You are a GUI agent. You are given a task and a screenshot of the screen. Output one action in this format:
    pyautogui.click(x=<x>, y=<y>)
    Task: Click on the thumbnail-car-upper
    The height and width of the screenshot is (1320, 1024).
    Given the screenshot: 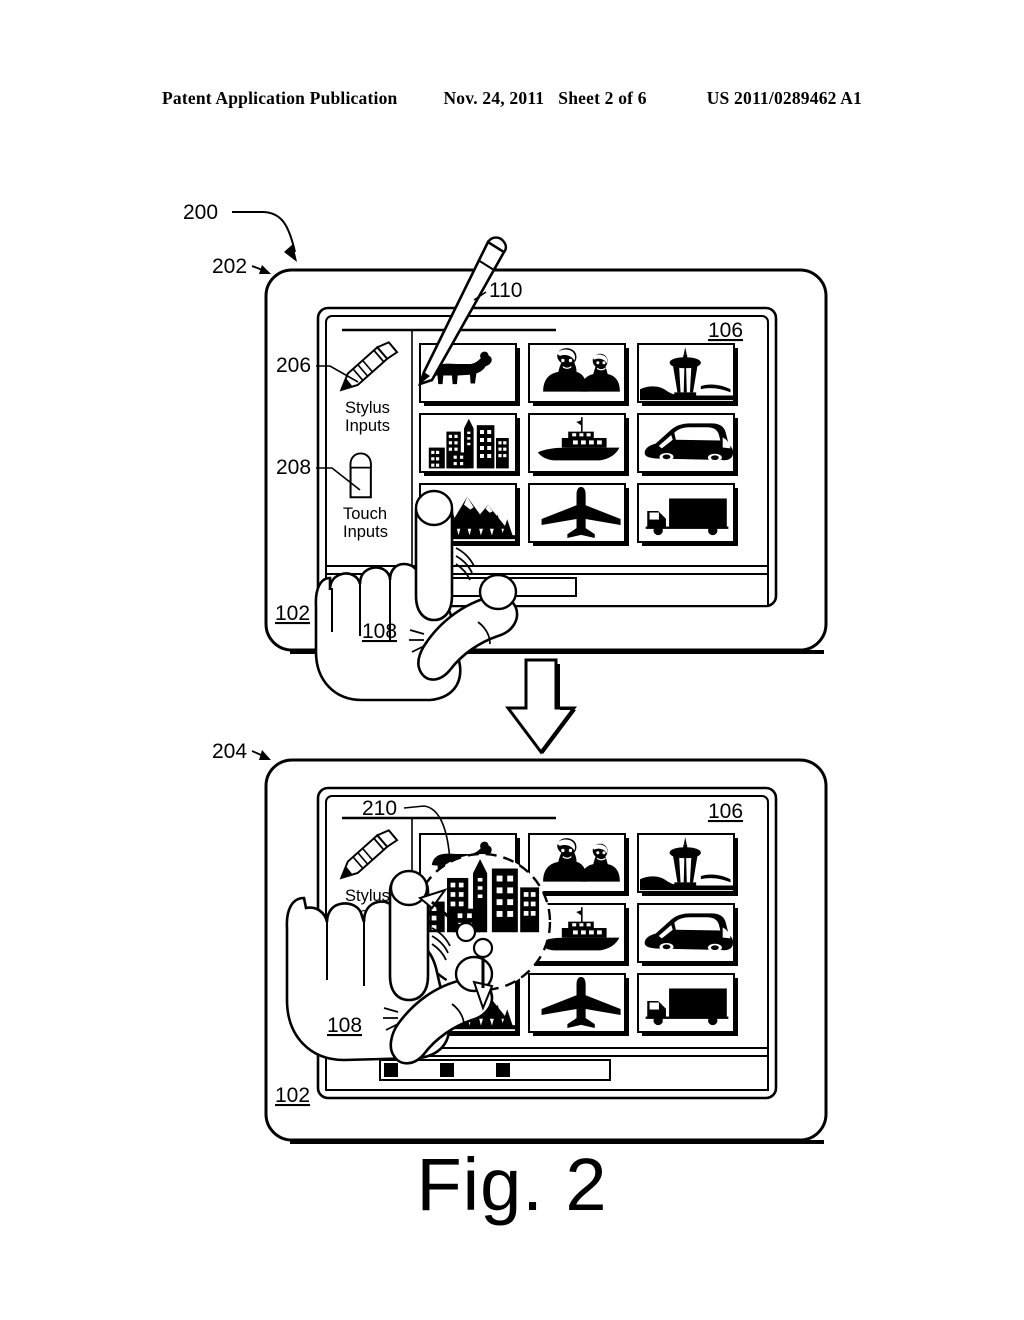 What is the action you would take?
    pyautogui.click(x=687, y=444)
    